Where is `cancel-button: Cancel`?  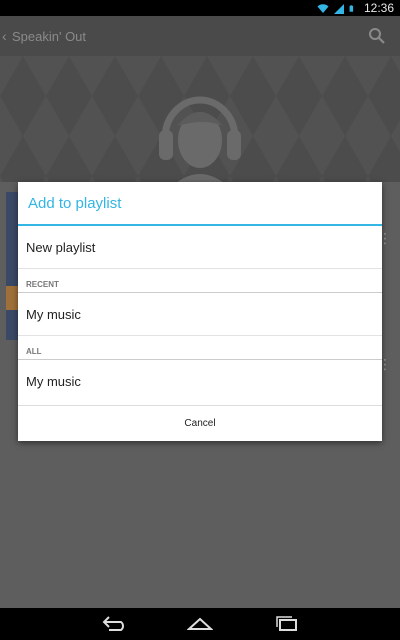 cancel-button: Cancel is located at coordinates (200, 423).